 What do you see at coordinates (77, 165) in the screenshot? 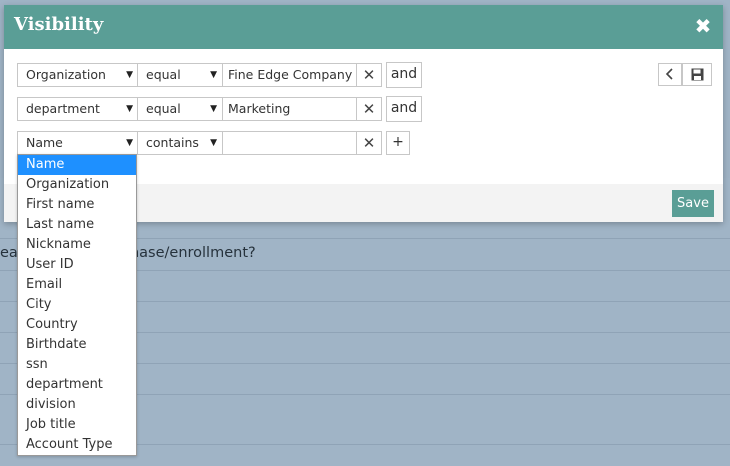
I see `dropdown-option-name: Name` at bounding box center [77, 165].